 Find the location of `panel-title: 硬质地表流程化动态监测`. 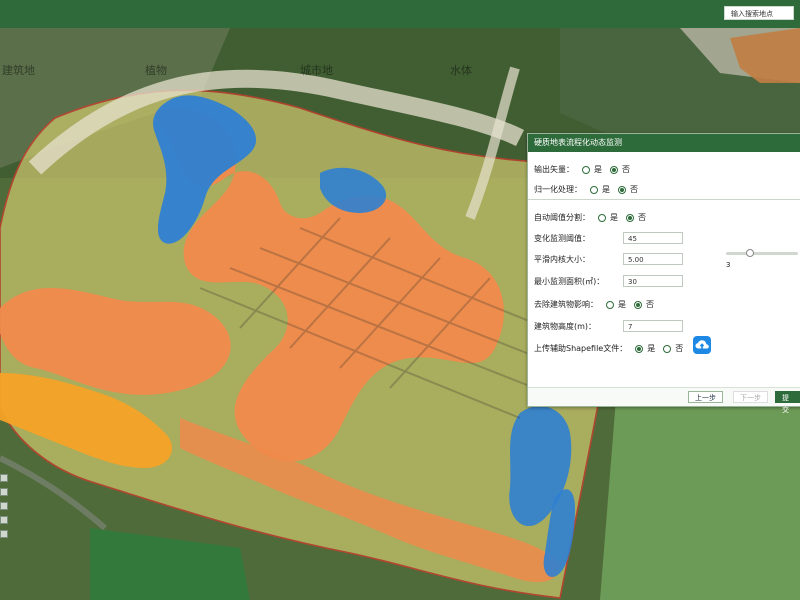

panel-title: 硬质地表流程化动态监测 is located at coordinates (664, 143).